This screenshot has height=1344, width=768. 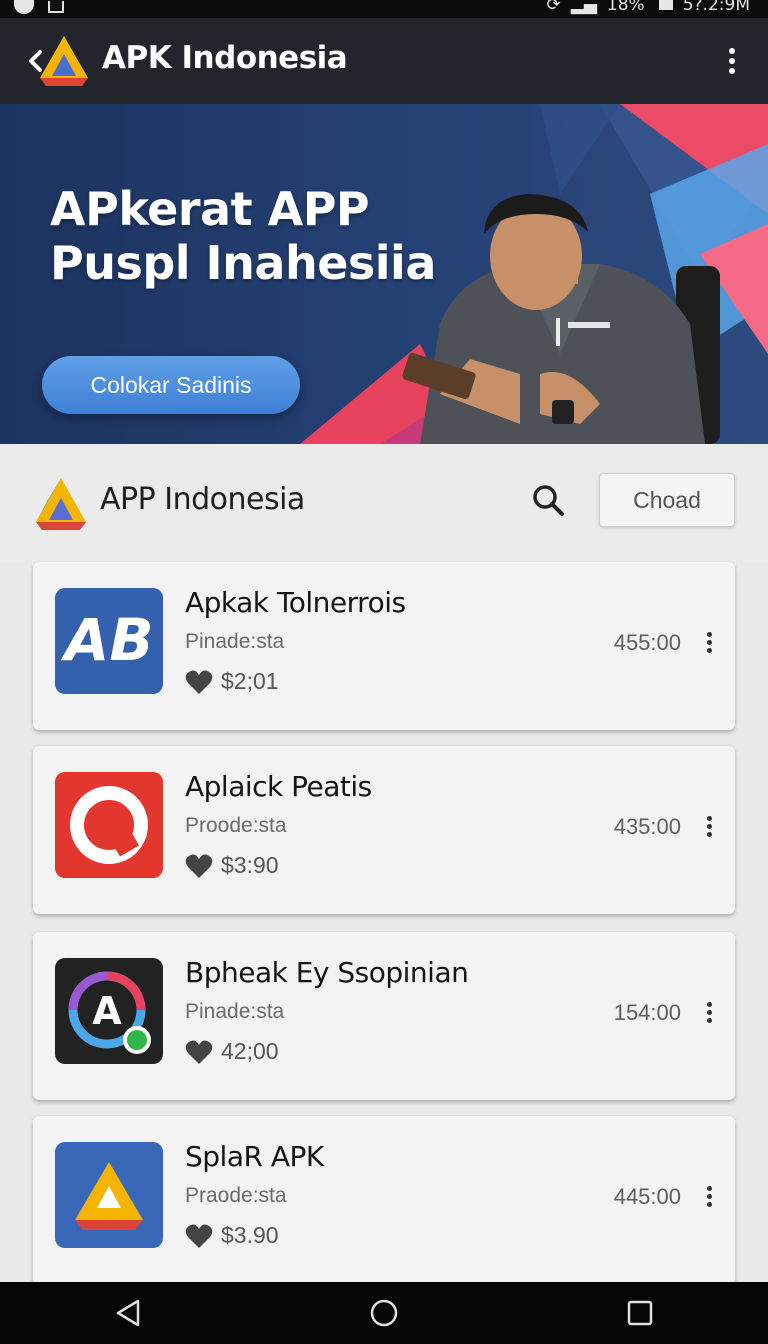 I want to click on red-ring-icon, so click(x=109, y=825).